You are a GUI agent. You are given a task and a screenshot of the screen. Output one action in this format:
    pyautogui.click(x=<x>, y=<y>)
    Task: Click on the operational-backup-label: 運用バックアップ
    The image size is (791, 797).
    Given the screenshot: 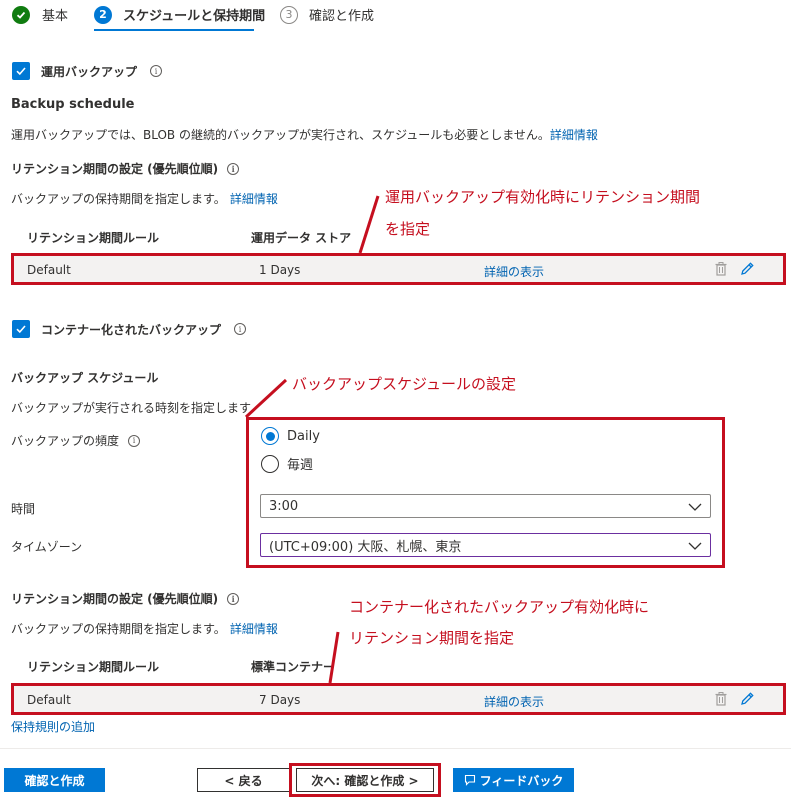 What is the action you would take?
    pyautogui.click(x=89, y=71)
    